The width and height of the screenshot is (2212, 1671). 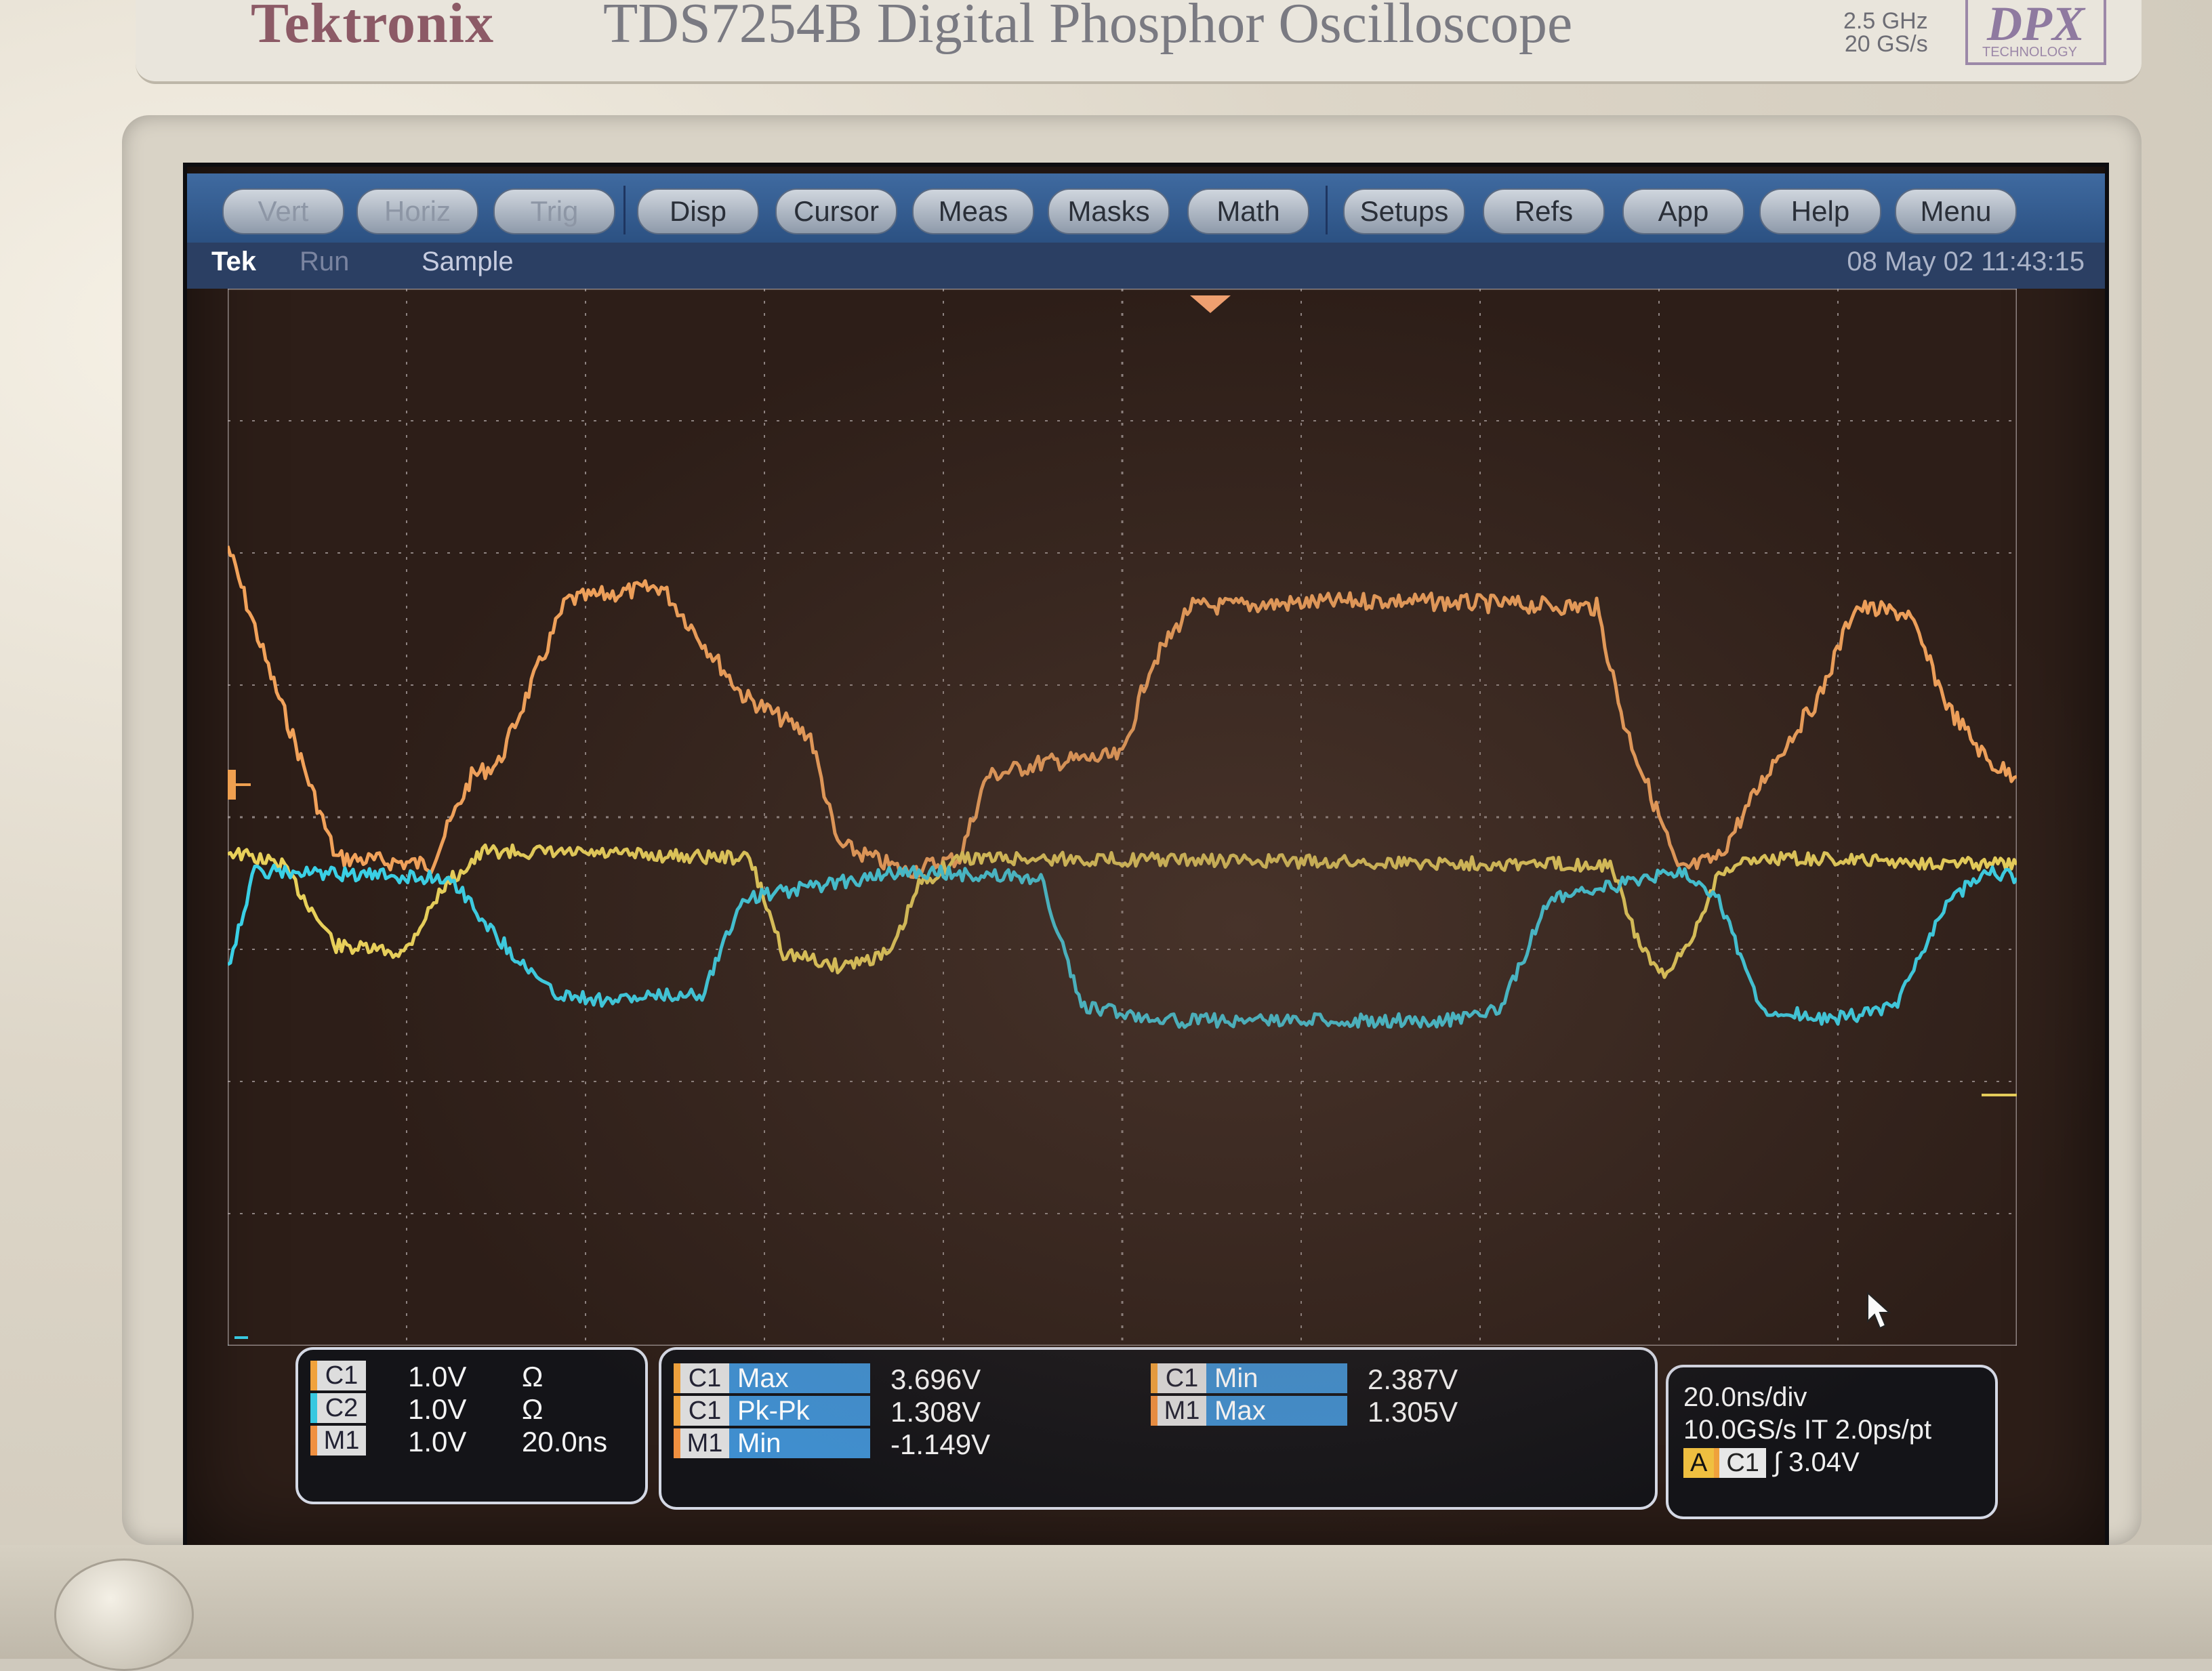 I want to click on menu-button-refs: Refs, so click(x=1544, y=211).